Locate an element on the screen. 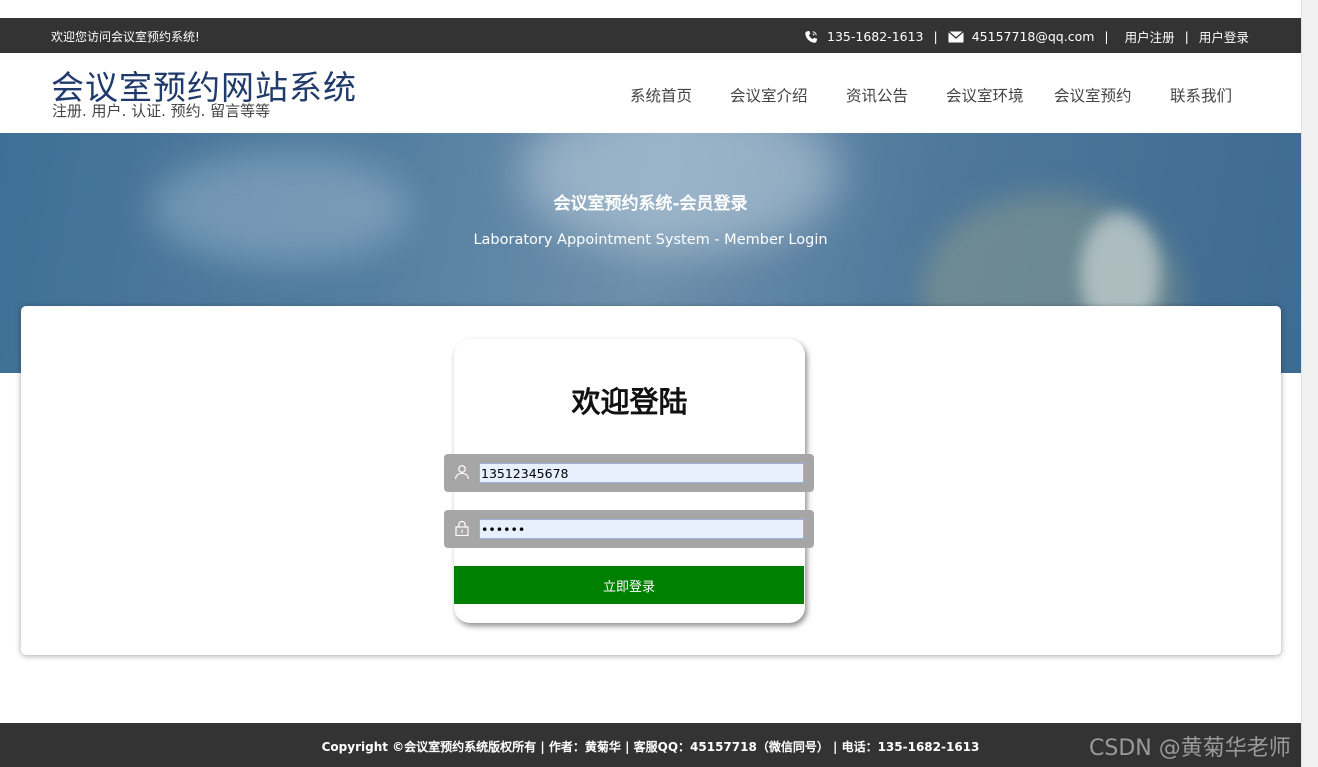 The height and width of the screenshot is (767, 1318). nav-item-environment: 会议室环境 is located at coordinates (985, 95).